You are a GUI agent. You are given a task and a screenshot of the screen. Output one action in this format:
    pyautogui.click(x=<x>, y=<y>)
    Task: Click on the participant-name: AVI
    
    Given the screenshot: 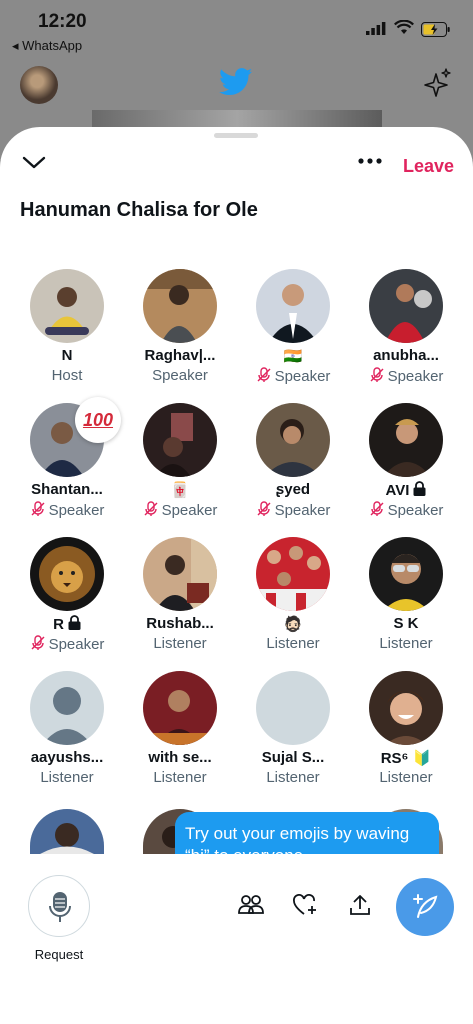 What is the action you would take?
    pyautogui.click(x=406, y=490)
    